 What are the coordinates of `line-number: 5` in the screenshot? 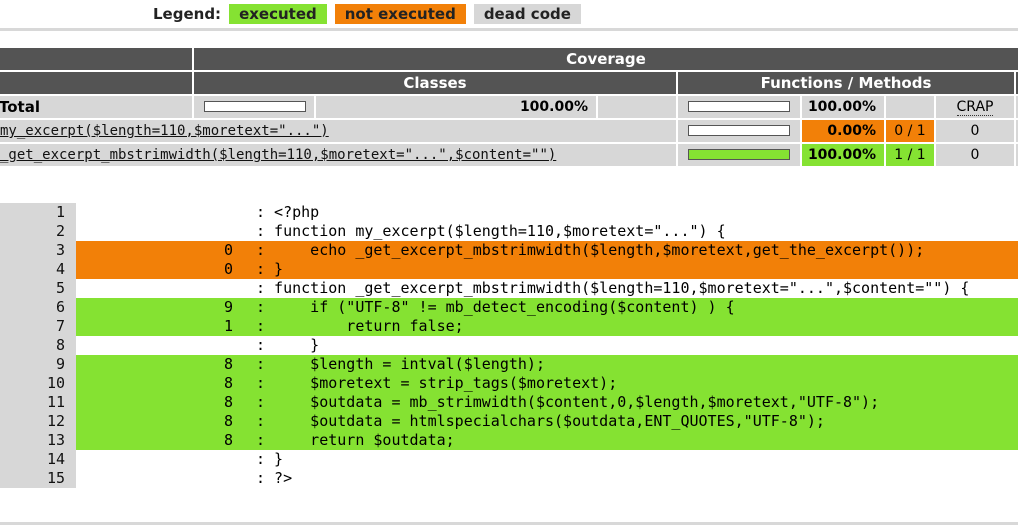 It's located at (38, 288).